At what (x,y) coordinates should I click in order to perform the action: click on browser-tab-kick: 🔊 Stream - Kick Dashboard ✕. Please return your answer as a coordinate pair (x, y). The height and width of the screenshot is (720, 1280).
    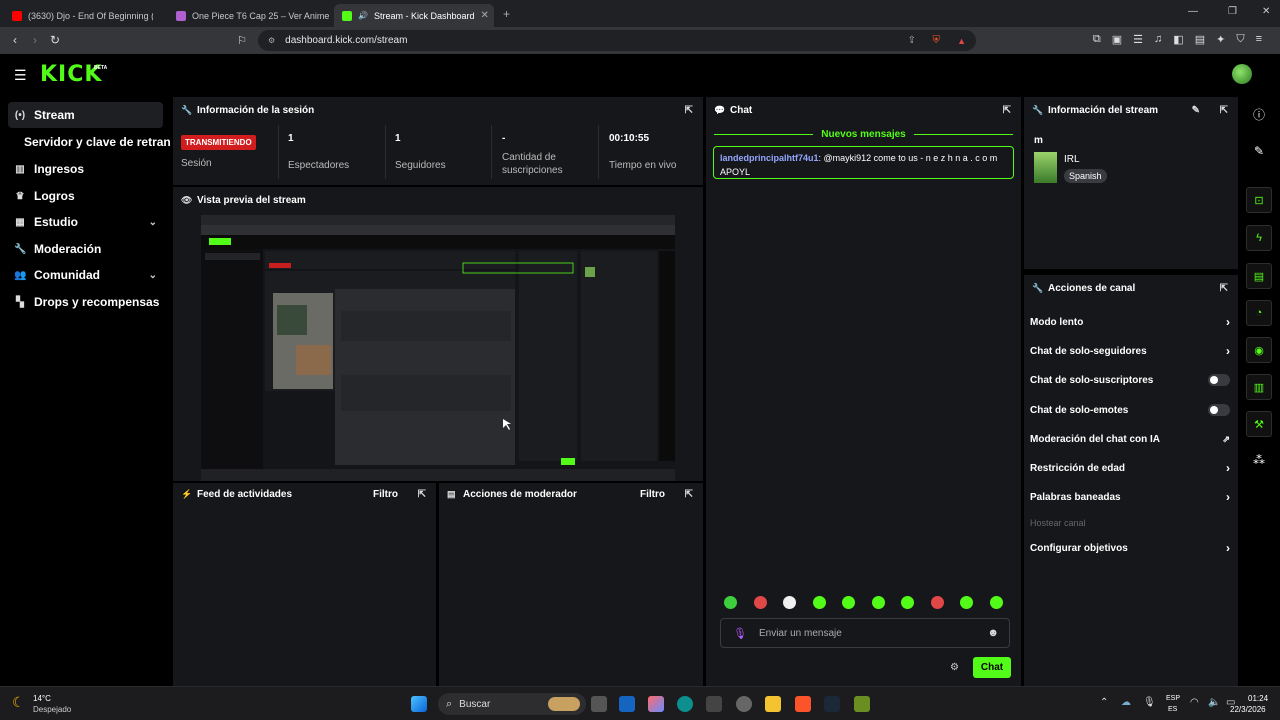
    Looking at the image, I should click on (414, 15).